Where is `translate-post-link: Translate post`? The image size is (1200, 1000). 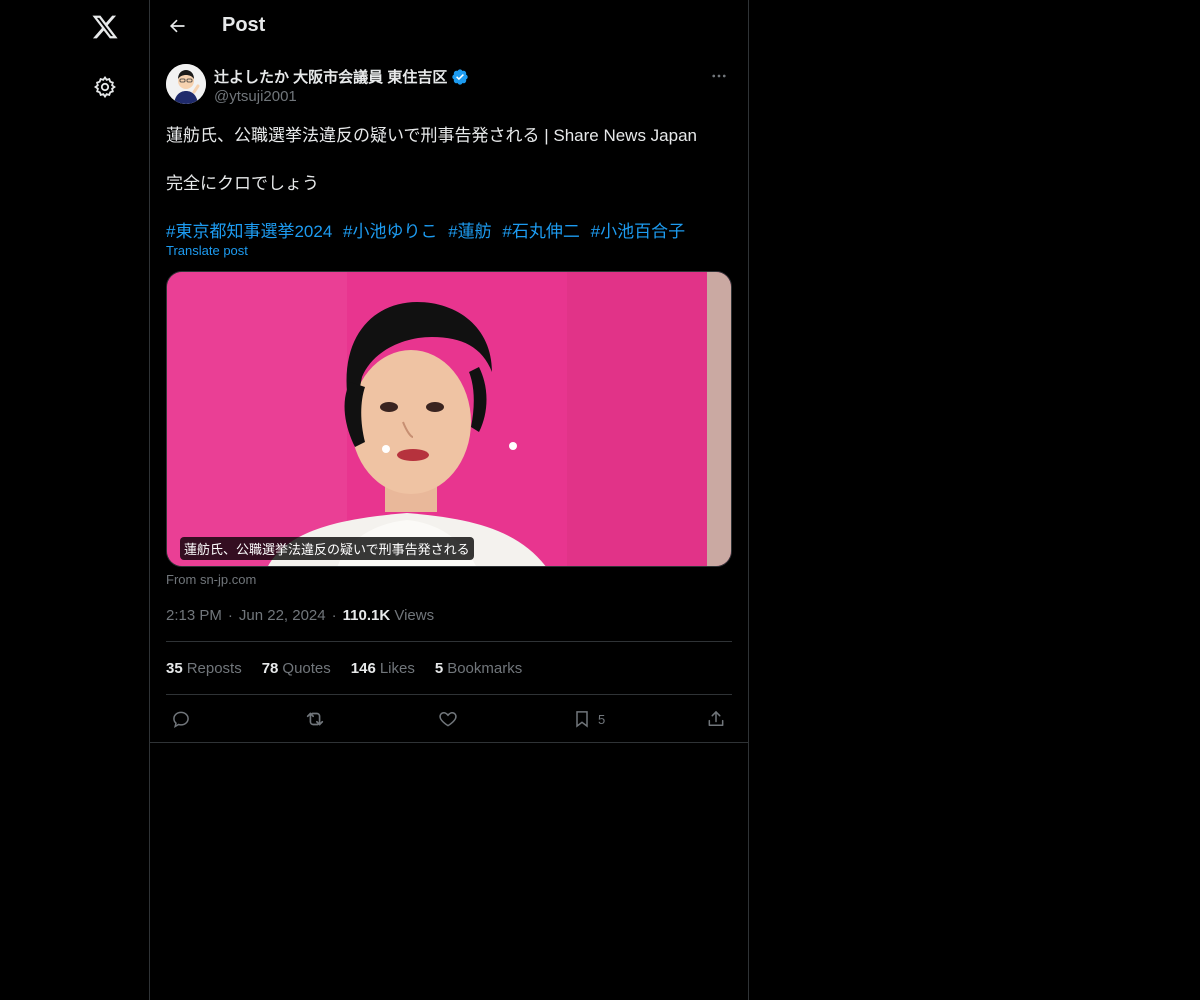 translate-post-link: Translate post is located at coordinates (207, 250).